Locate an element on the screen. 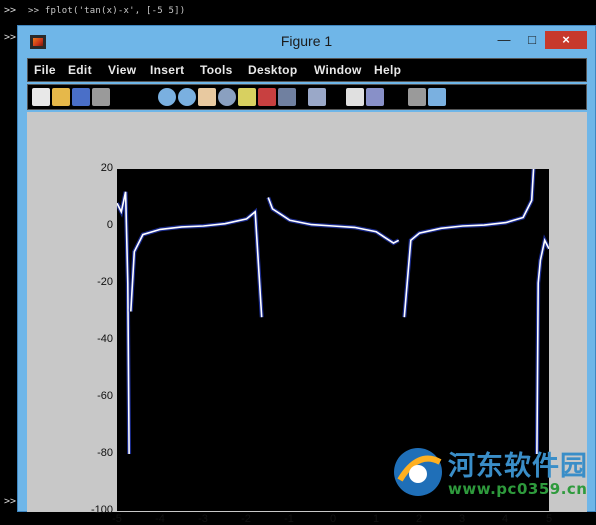 The image size is (596, 525). title-bar: Figure 1 — □ × is located at coordinates (306, 41).